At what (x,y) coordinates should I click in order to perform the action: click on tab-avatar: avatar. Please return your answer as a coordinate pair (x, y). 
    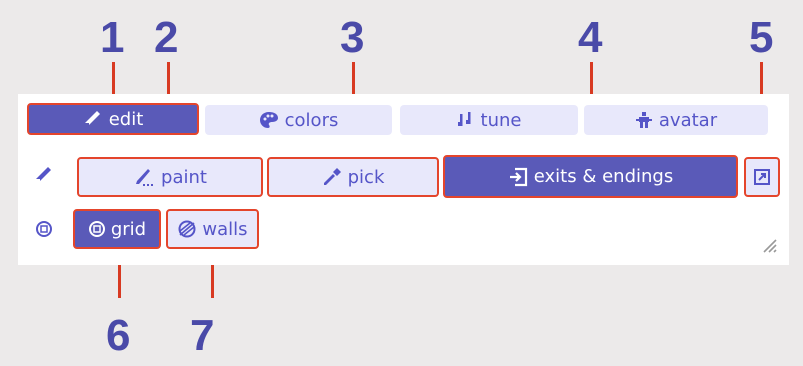
    Looking at the image, I should click on (676, 120).